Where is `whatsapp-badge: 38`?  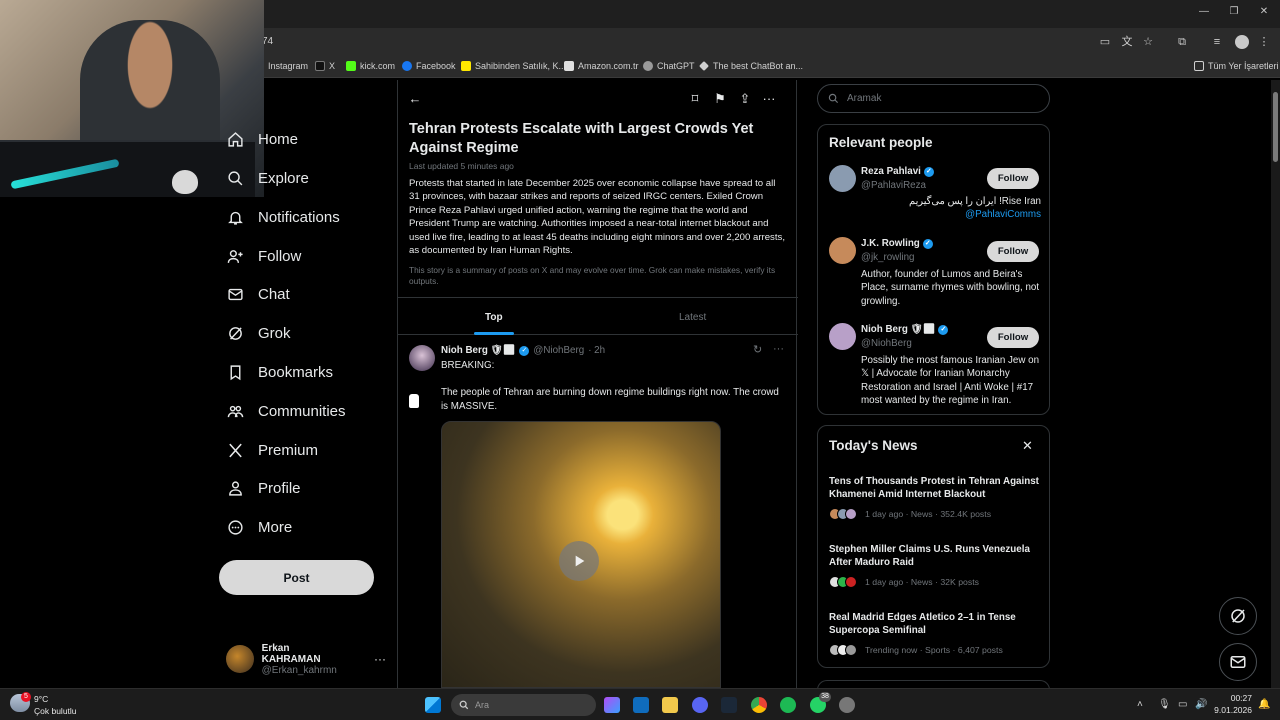
whatsapp-badge: 38 is located at coordinates (825, 697).